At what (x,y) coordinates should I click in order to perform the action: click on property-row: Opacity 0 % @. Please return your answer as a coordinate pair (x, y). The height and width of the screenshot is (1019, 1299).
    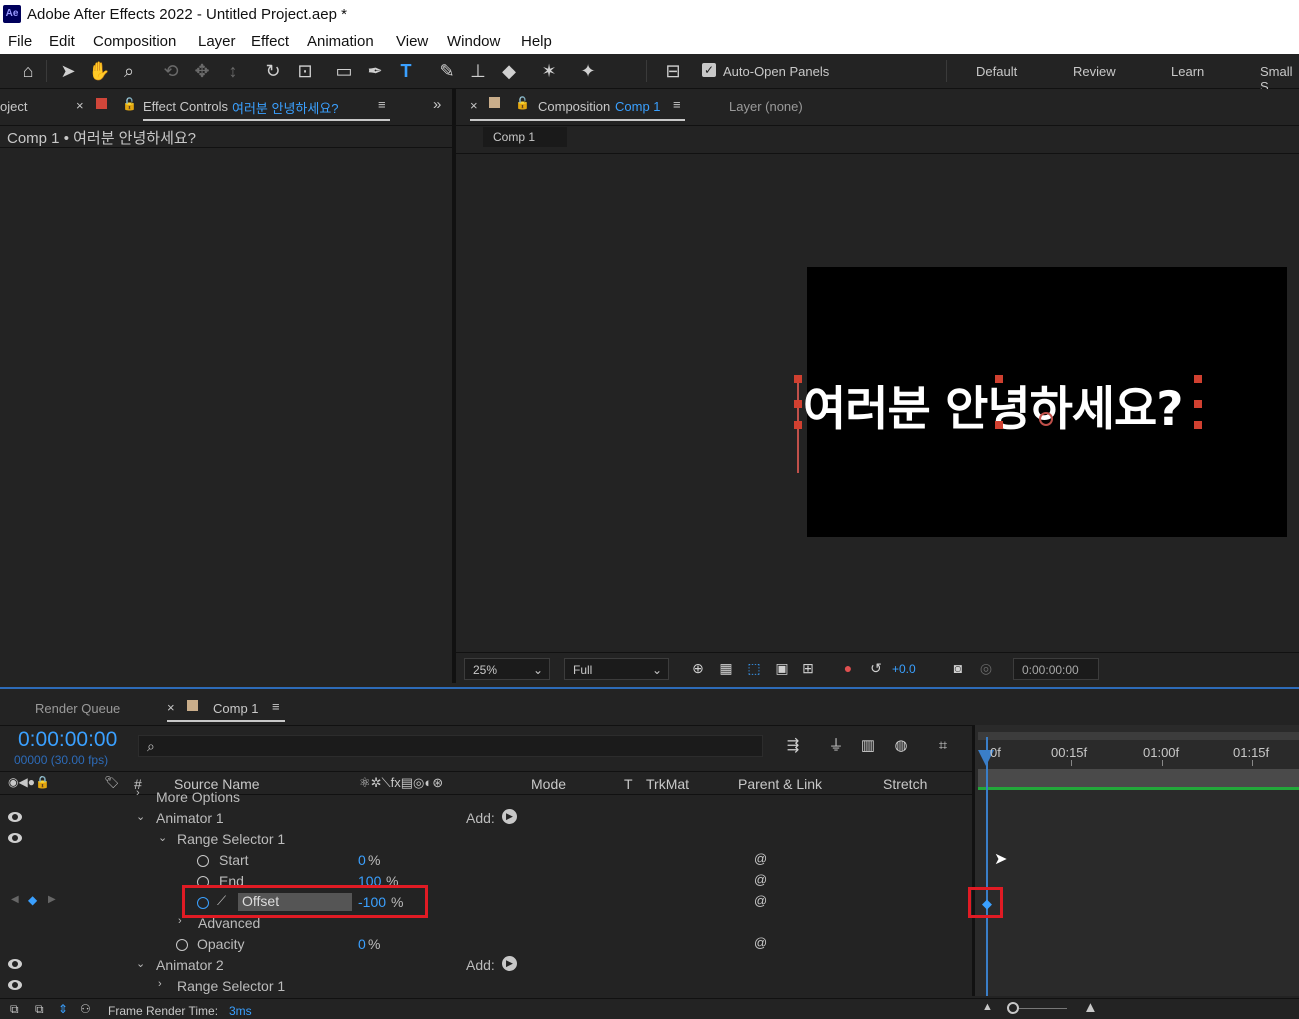
    Looking at the image, I should click on (486, 944).